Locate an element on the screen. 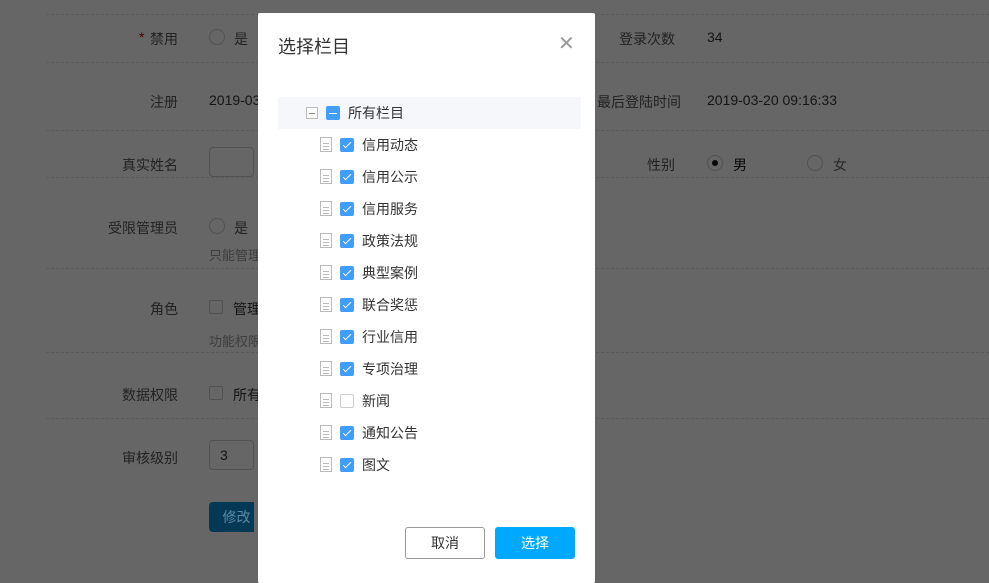 This screenshot has width=989, height=583. tree-node-label: 行业信用 is located at coordinates (390, 337).